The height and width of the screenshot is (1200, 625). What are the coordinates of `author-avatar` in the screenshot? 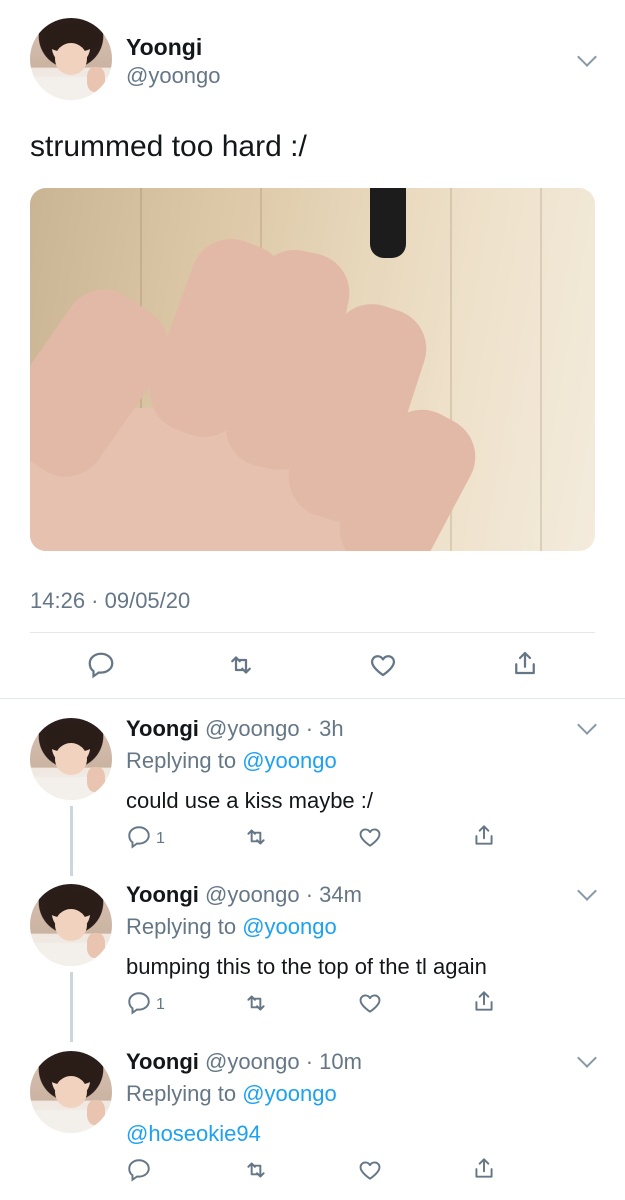 It's located at (71, 59).